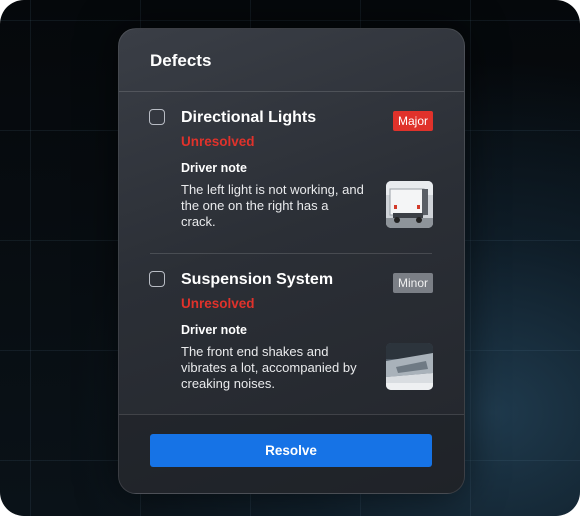  I want to click on footer-divider, so click(291, 414).